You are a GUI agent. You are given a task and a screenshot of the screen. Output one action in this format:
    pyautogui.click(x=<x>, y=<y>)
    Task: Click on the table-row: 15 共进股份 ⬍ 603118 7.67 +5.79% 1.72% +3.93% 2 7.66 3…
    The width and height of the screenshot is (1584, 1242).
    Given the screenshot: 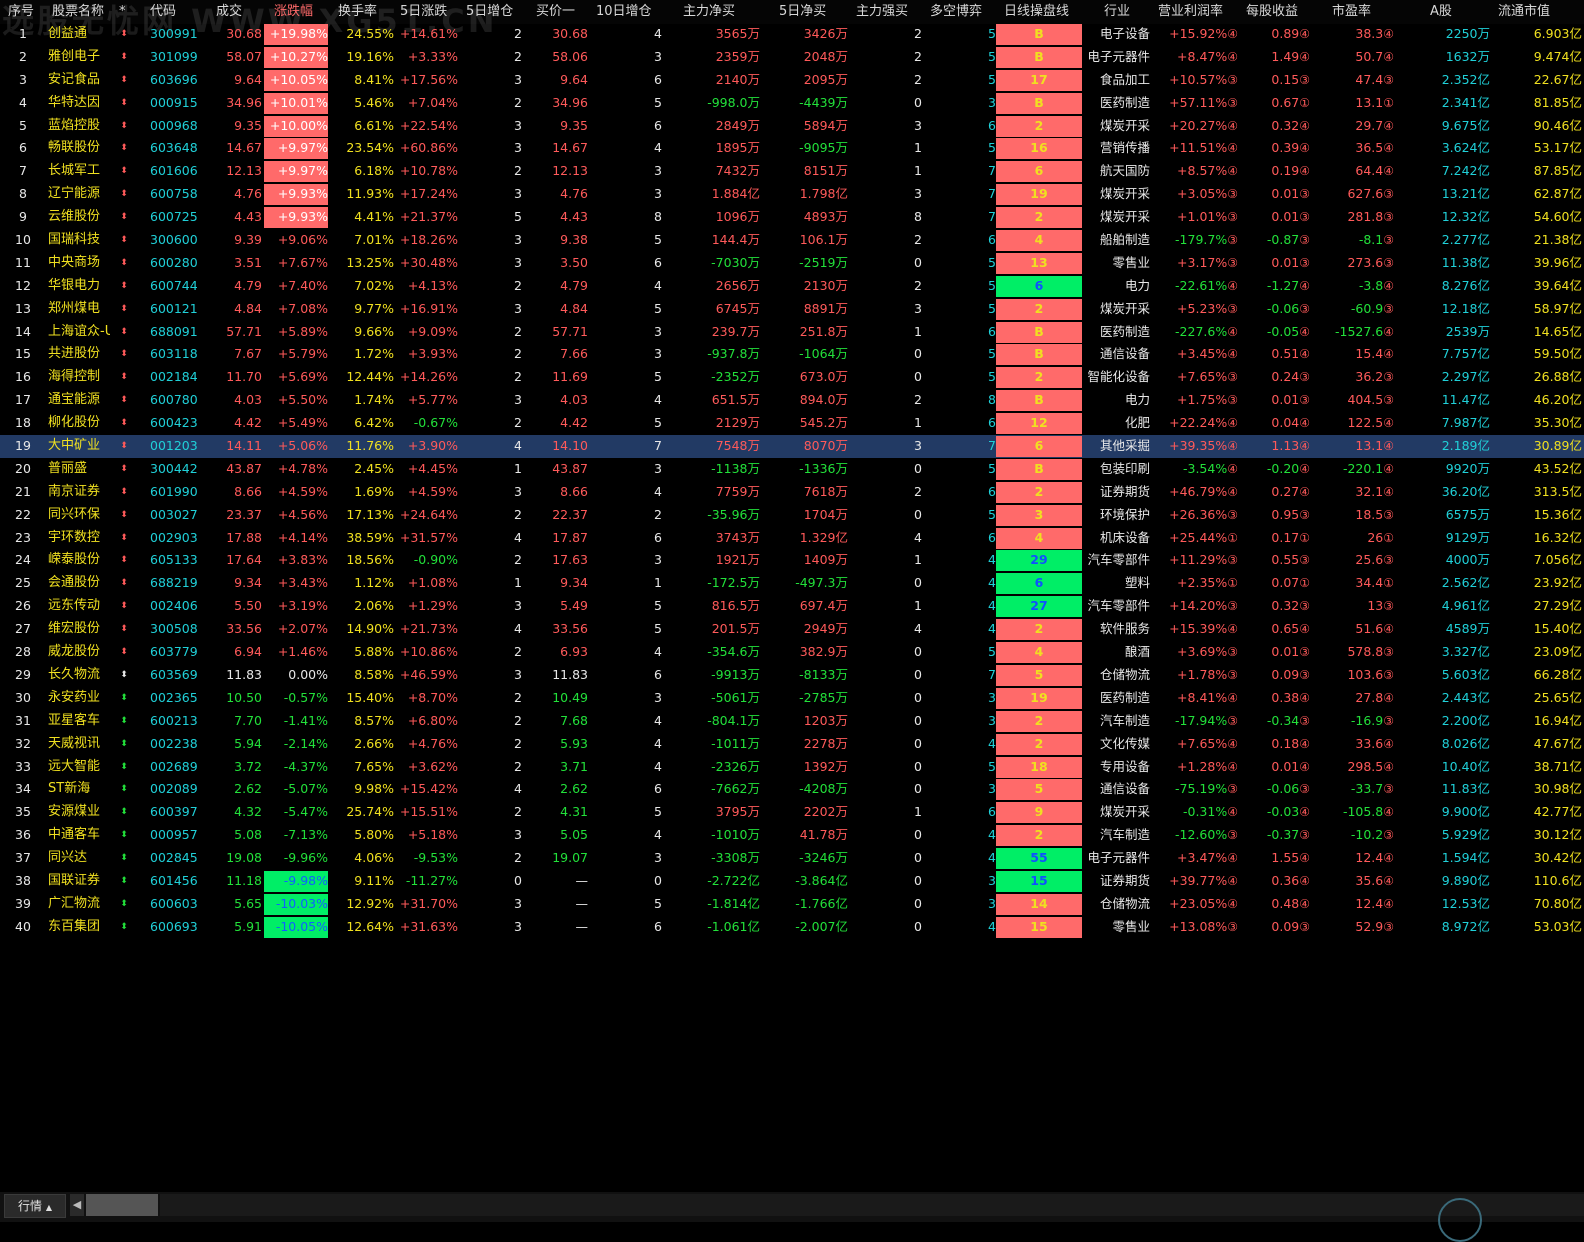 What is the action you would take?
    pyautogui.click(x=792, y=354)
    